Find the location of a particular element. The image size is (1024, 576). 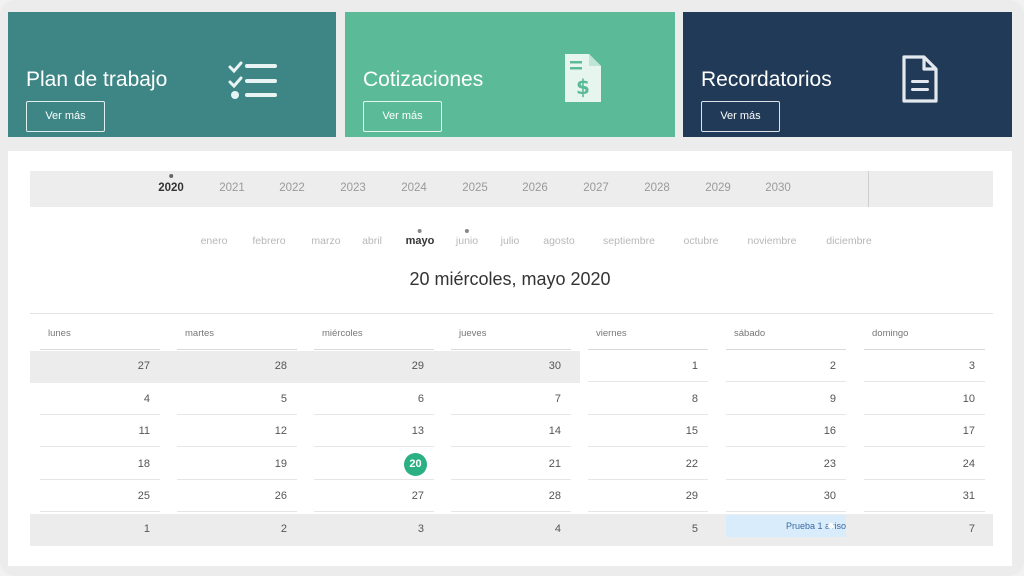

year-item-2025: 2025 is located at coordinates (475, 188).